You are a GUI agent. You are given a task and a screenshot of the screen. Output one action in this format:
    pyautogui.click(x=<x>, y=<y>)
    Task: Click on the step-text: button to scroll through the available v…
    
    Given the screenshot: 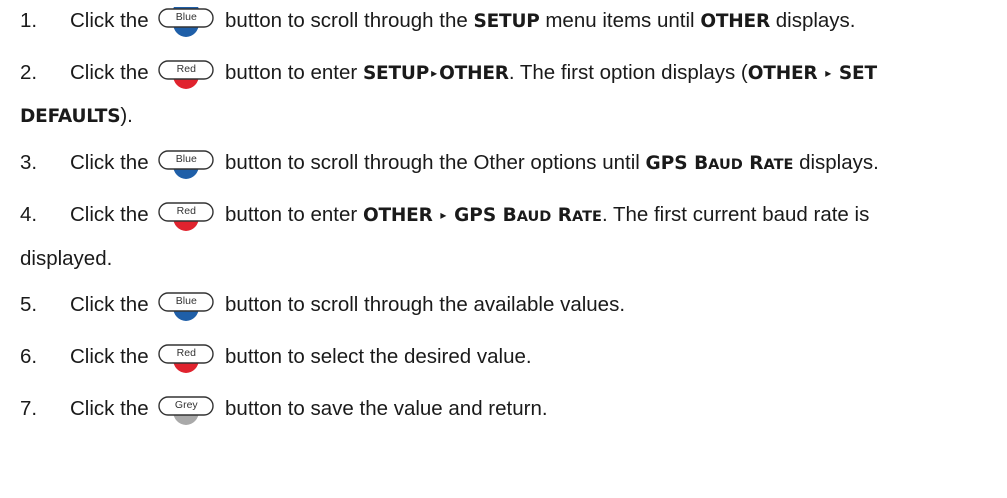 What is the action you would take?
    pyautogui.click(x=425, y=304)
    